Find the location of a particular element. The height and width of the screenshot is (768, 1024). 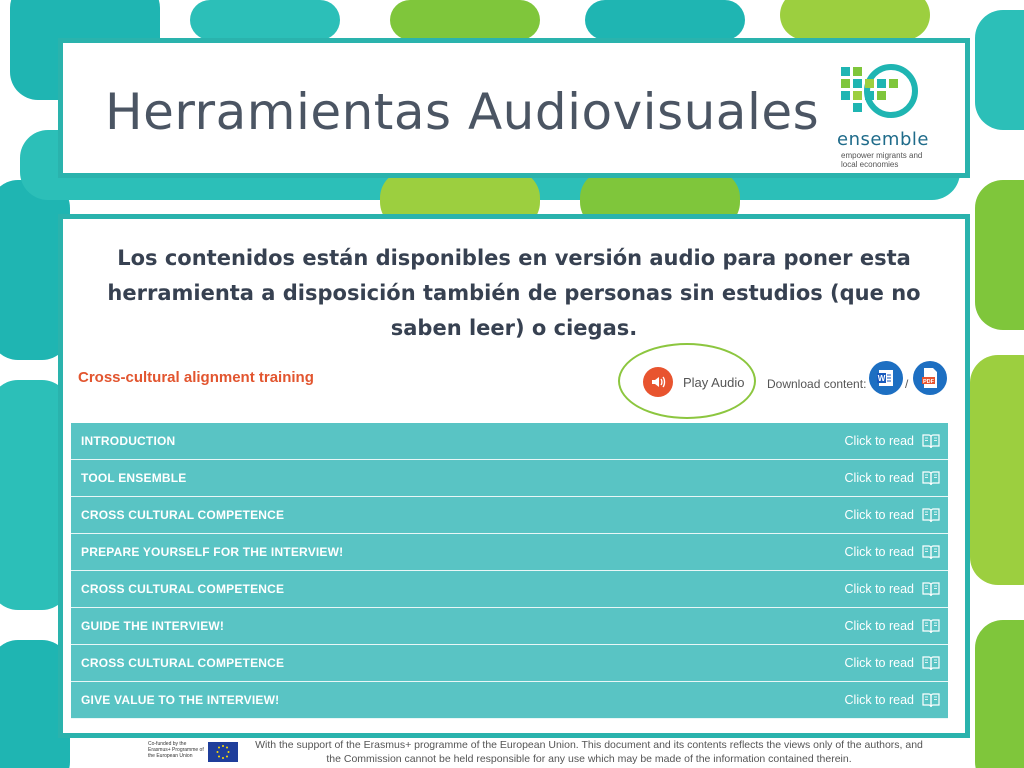

word-file-icon: W is located at coordinates (886, 378).